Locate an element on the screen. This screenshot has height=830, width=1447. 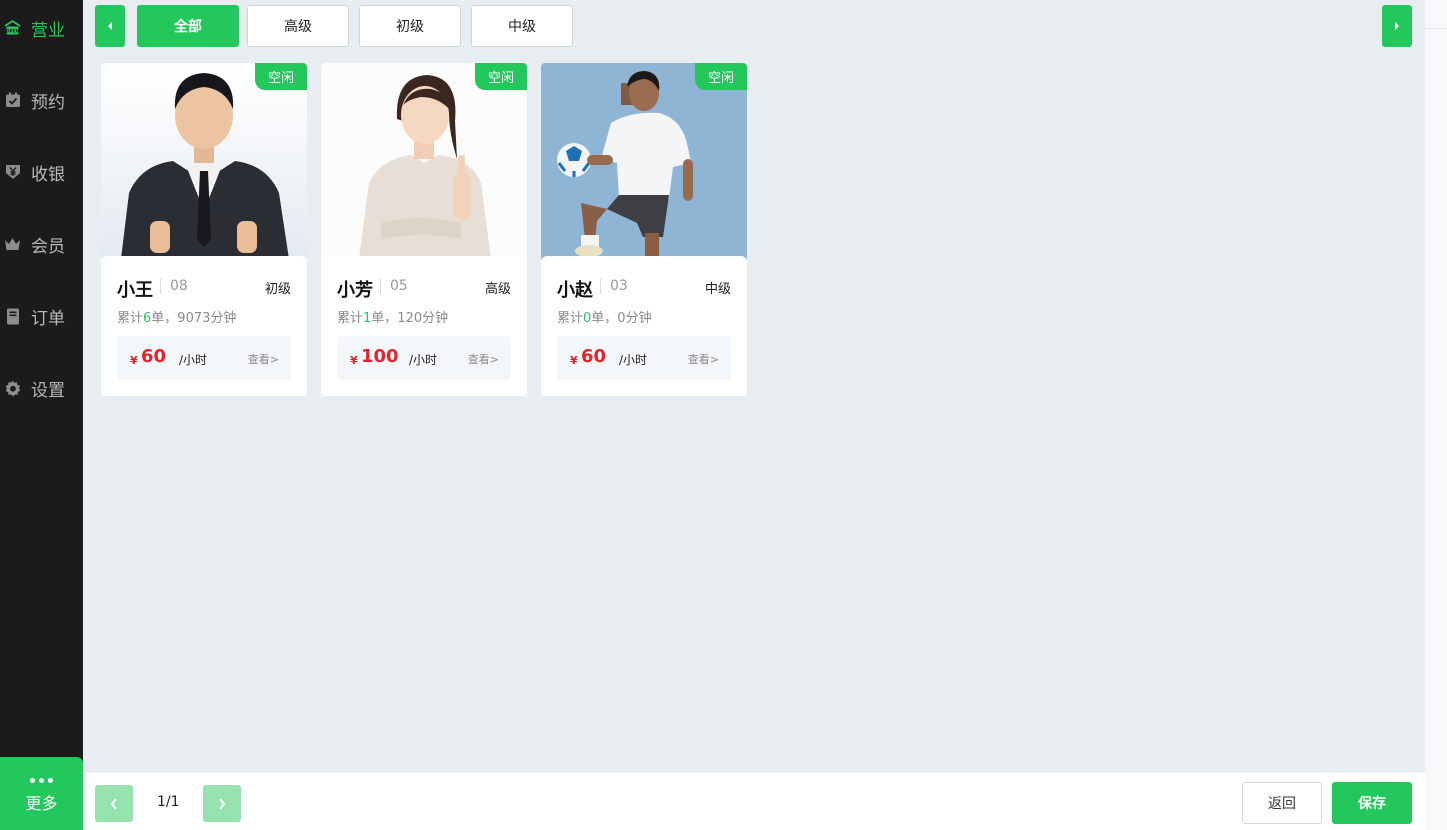
tab-junior: 初级 is located at coordinates (410, 26).